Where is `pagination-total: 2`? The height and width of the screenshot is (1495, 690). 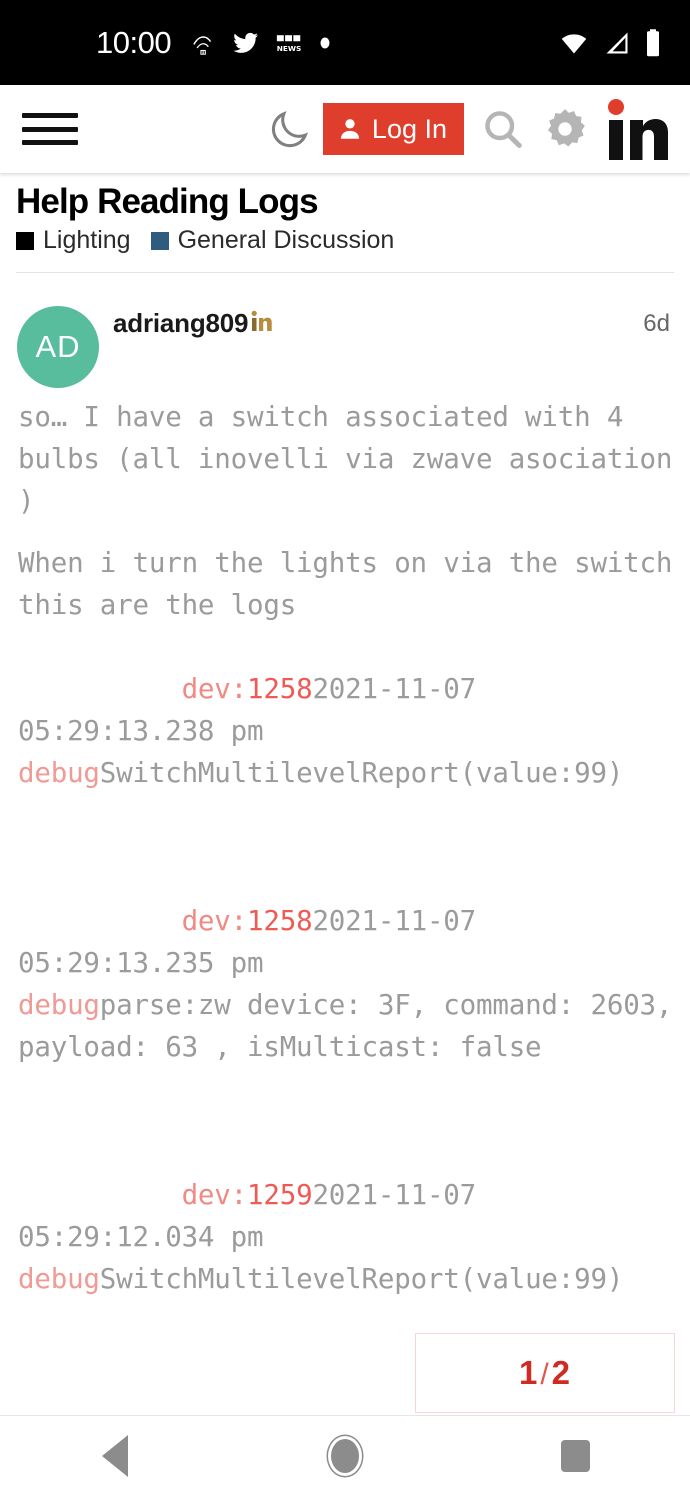 pagination-total: 2 is located at coordinates (561, 1372).